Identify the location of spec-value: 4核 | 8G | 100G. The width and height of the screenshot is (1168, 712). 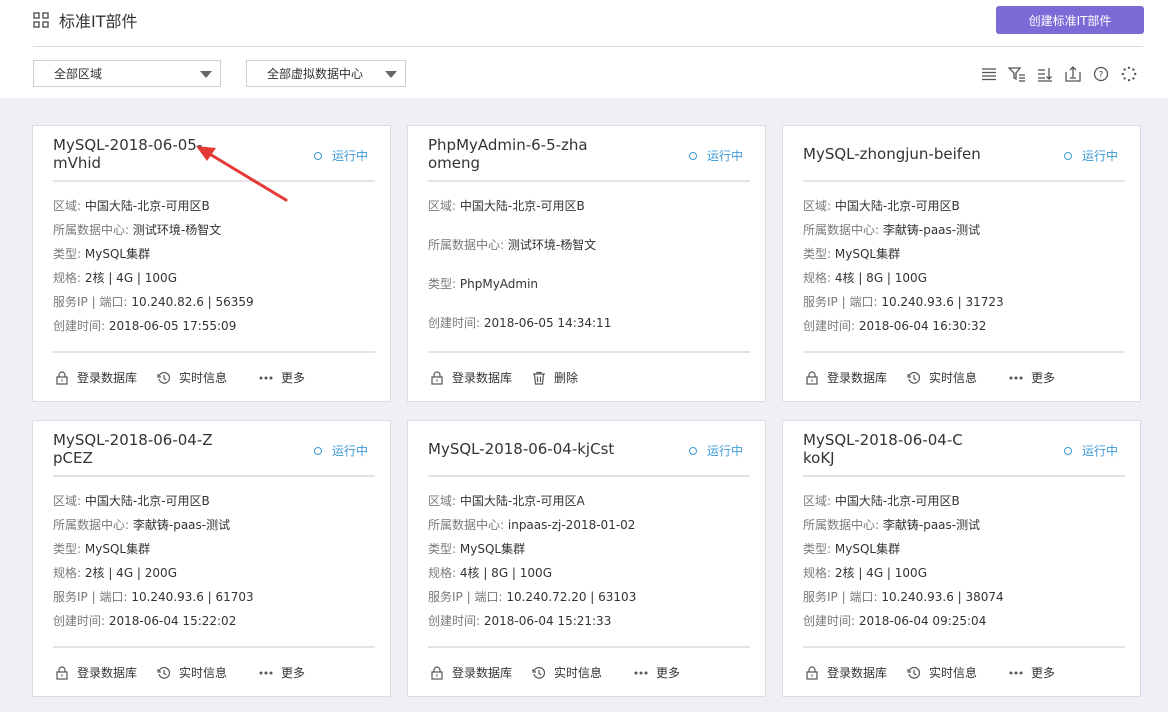
(505, 573).